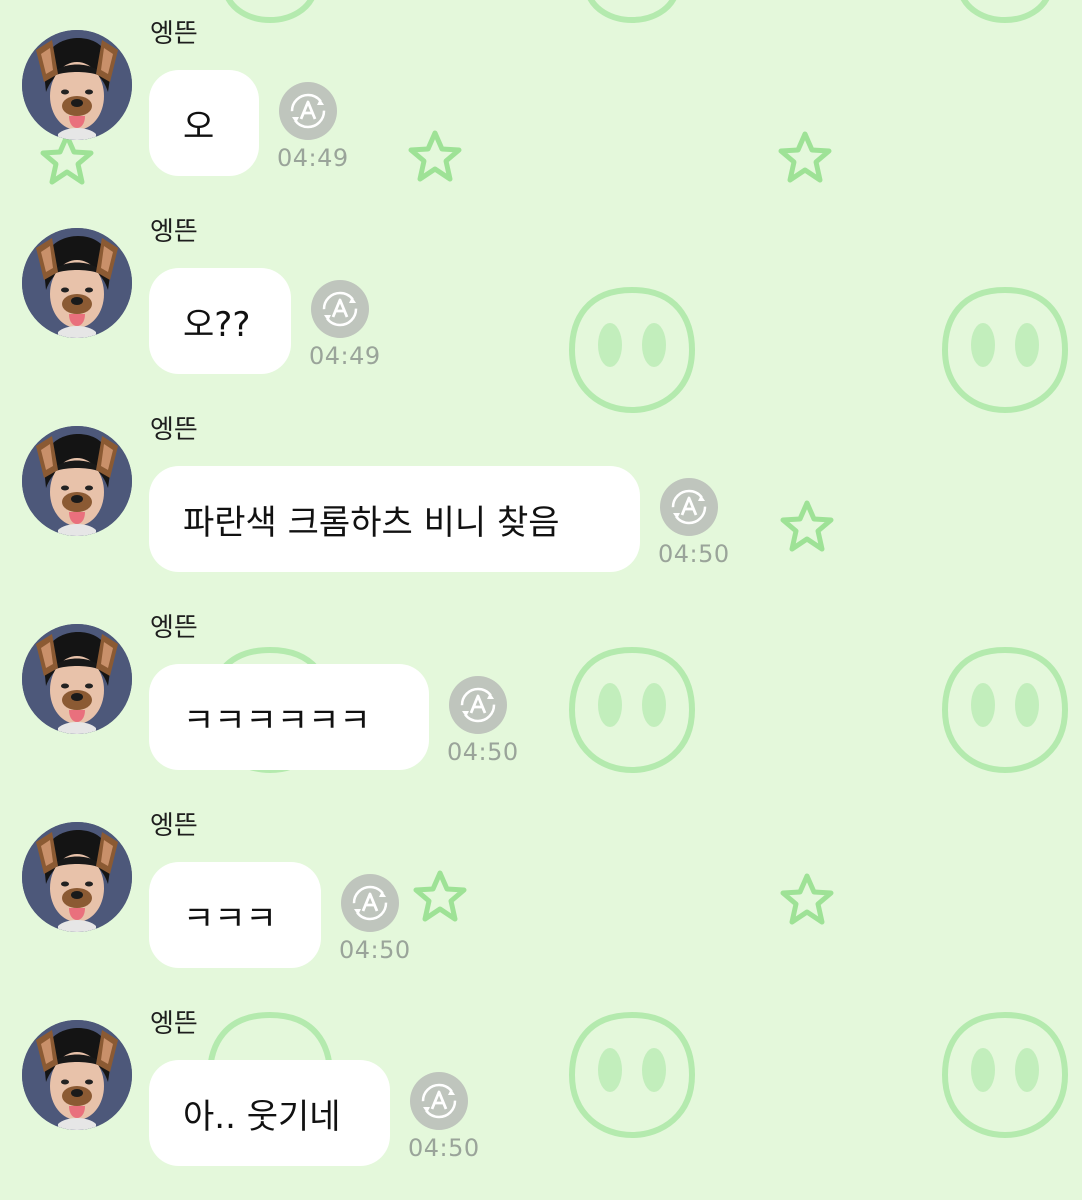 This screenshot has width=1082, height=1200. Describe the element at coordinates (371, 522) in the screenshot. I see `message-text: 파란색 크롬하츠 비니 찾음` at that location.